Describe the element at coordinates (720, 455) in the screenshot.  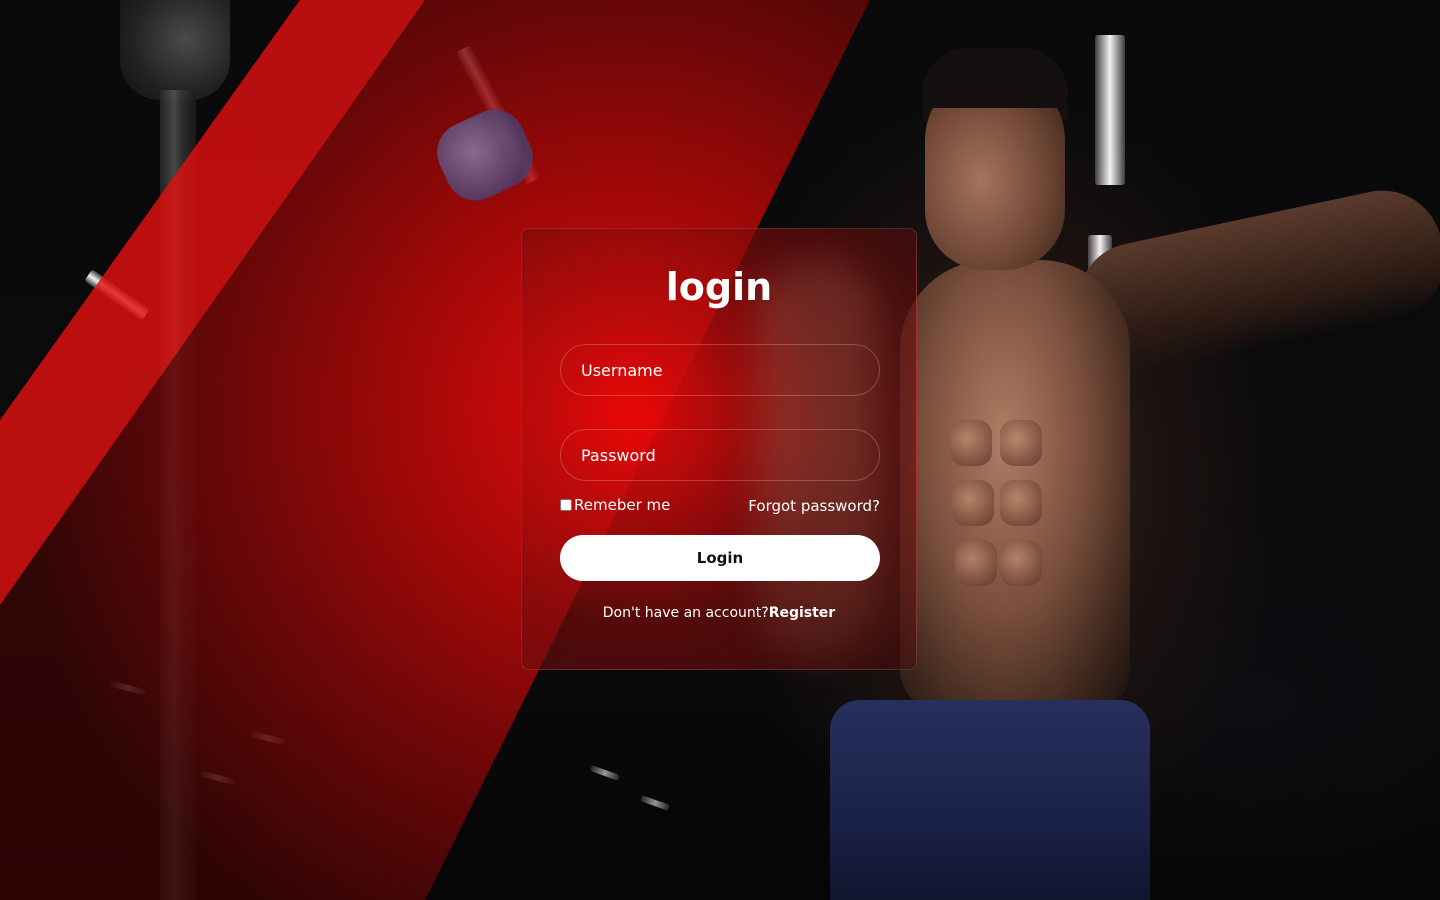
I see `password-input` at that location.